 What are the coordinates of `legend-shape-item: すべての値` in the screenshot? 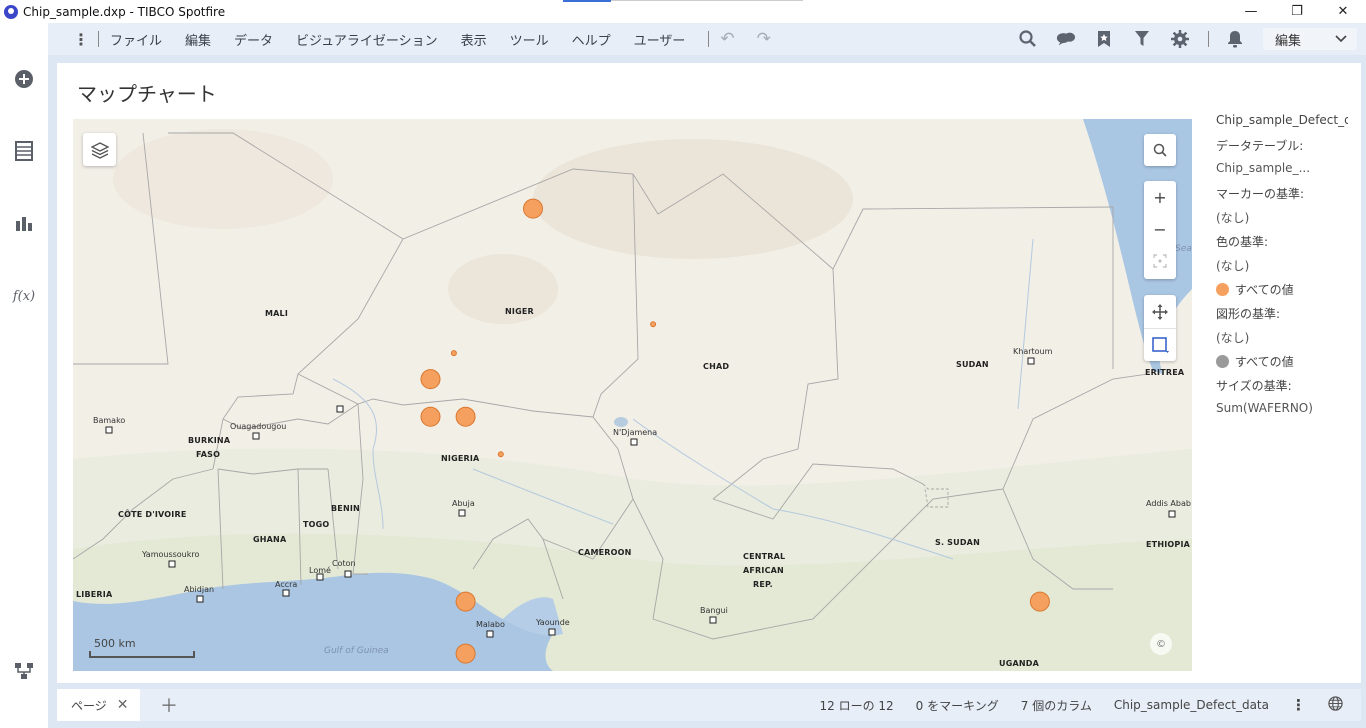 It's located at (1282, 365).